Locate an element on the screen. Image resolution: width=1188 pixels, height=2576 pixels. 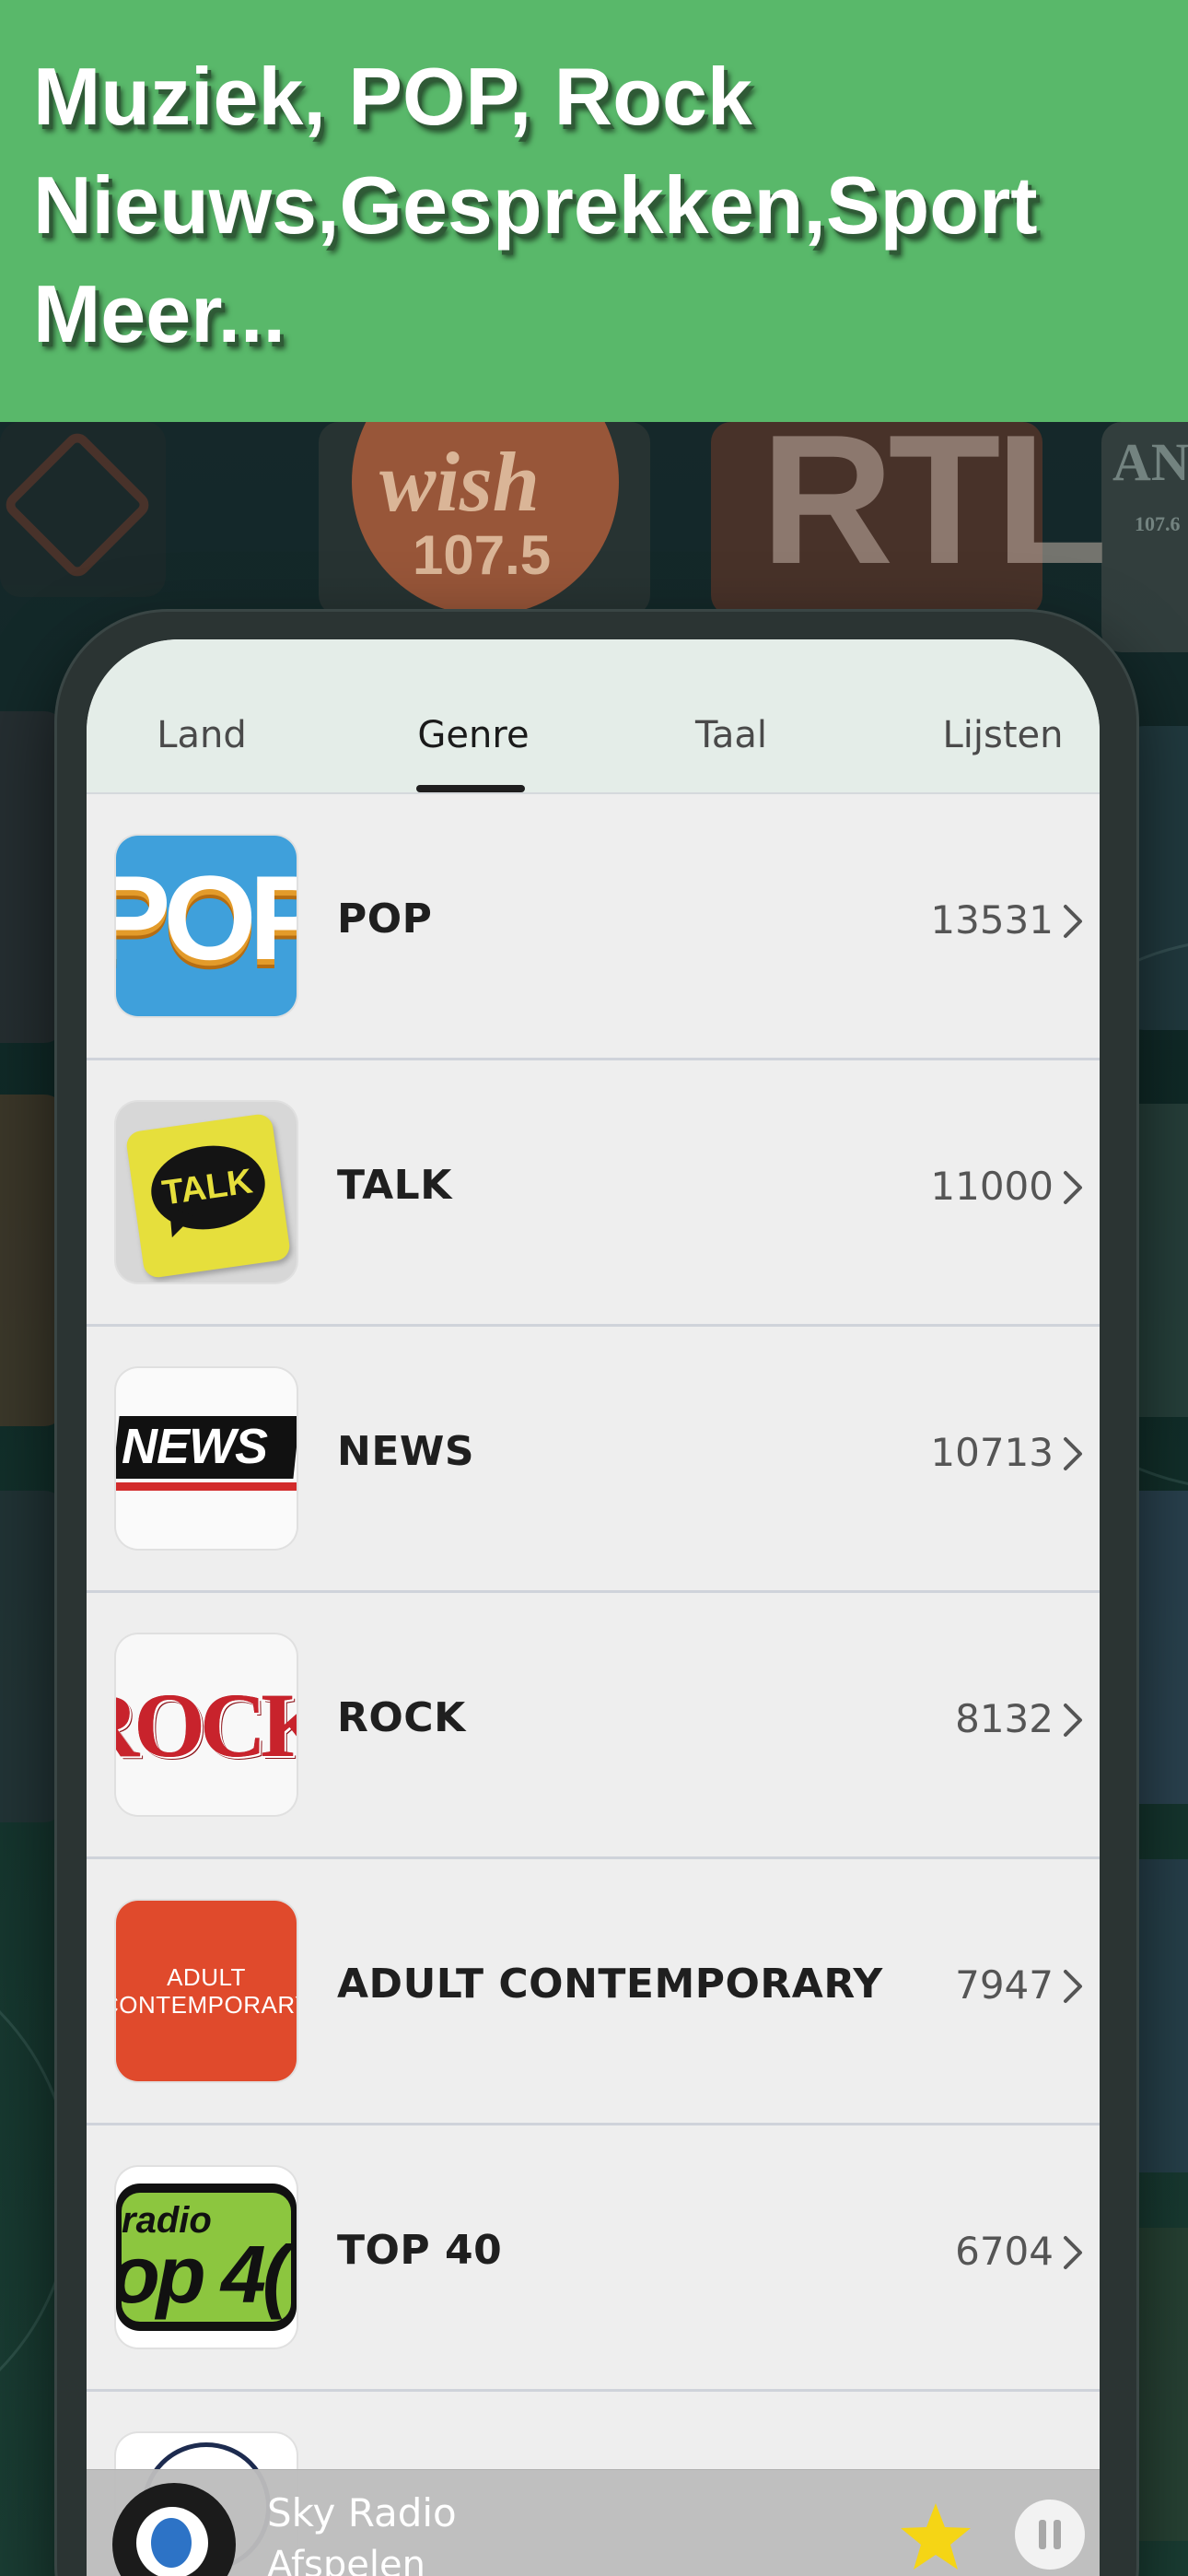
wish-logo-text: wish is located at coordinates (459, 482).